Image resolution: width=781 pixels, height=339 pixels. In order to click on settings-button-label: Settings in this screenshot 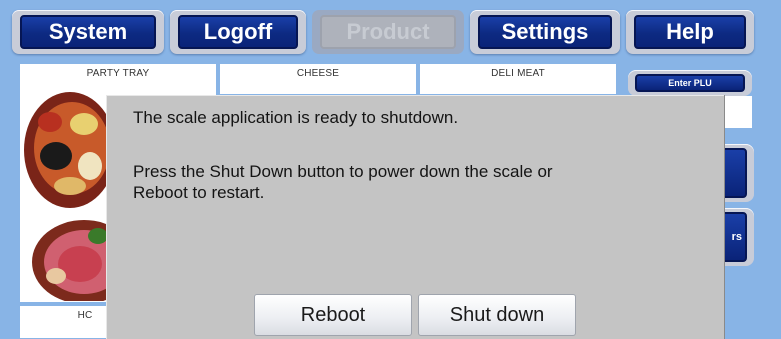, I will do `click(545, 31)`.